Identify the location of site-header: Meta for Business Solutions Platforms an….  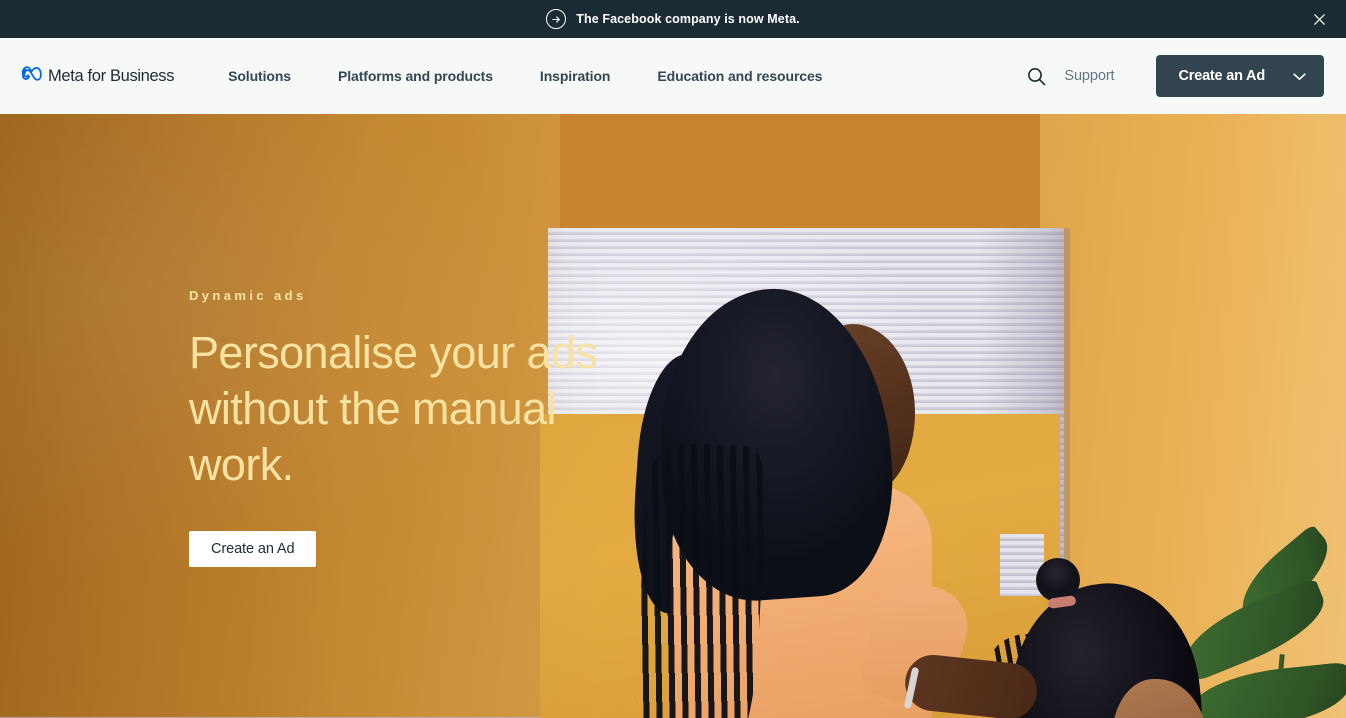
(673, 76).